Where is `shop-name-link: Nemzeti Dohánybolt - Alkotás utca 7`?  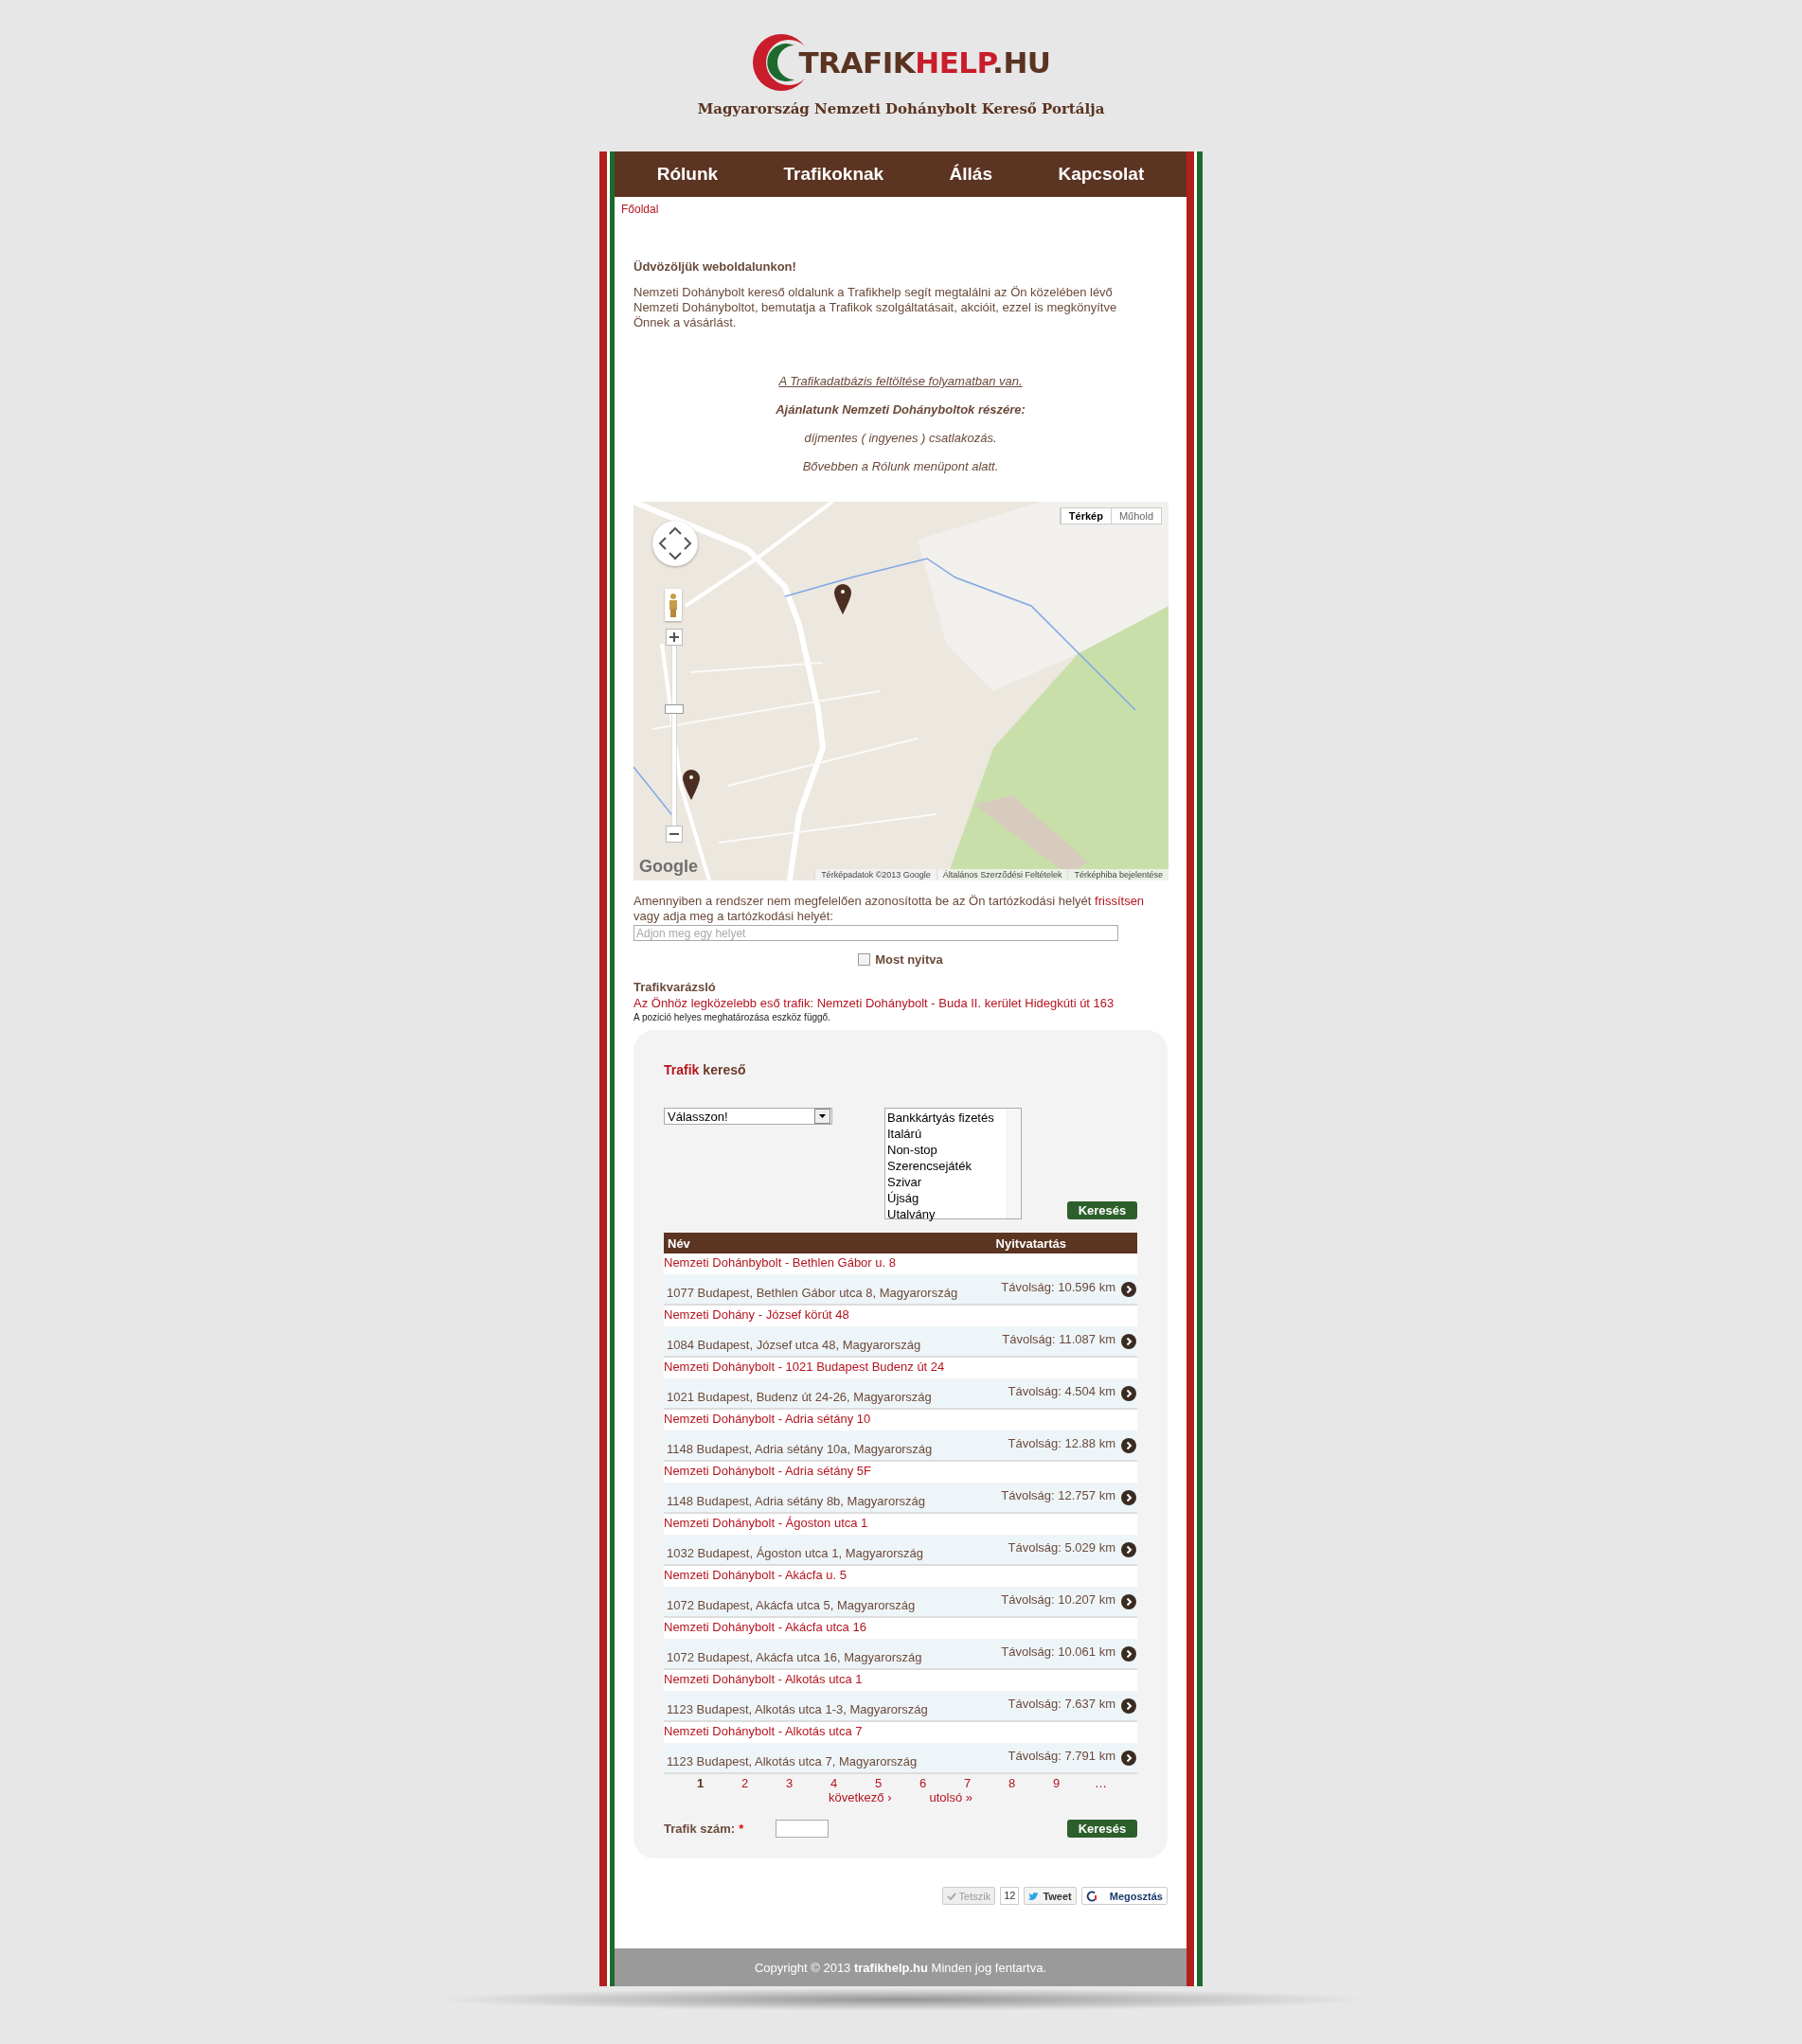 shop-name-link: Nemzeti Dohánybolt - Alkotás utca 7 is located at coordinates (900, 1732).